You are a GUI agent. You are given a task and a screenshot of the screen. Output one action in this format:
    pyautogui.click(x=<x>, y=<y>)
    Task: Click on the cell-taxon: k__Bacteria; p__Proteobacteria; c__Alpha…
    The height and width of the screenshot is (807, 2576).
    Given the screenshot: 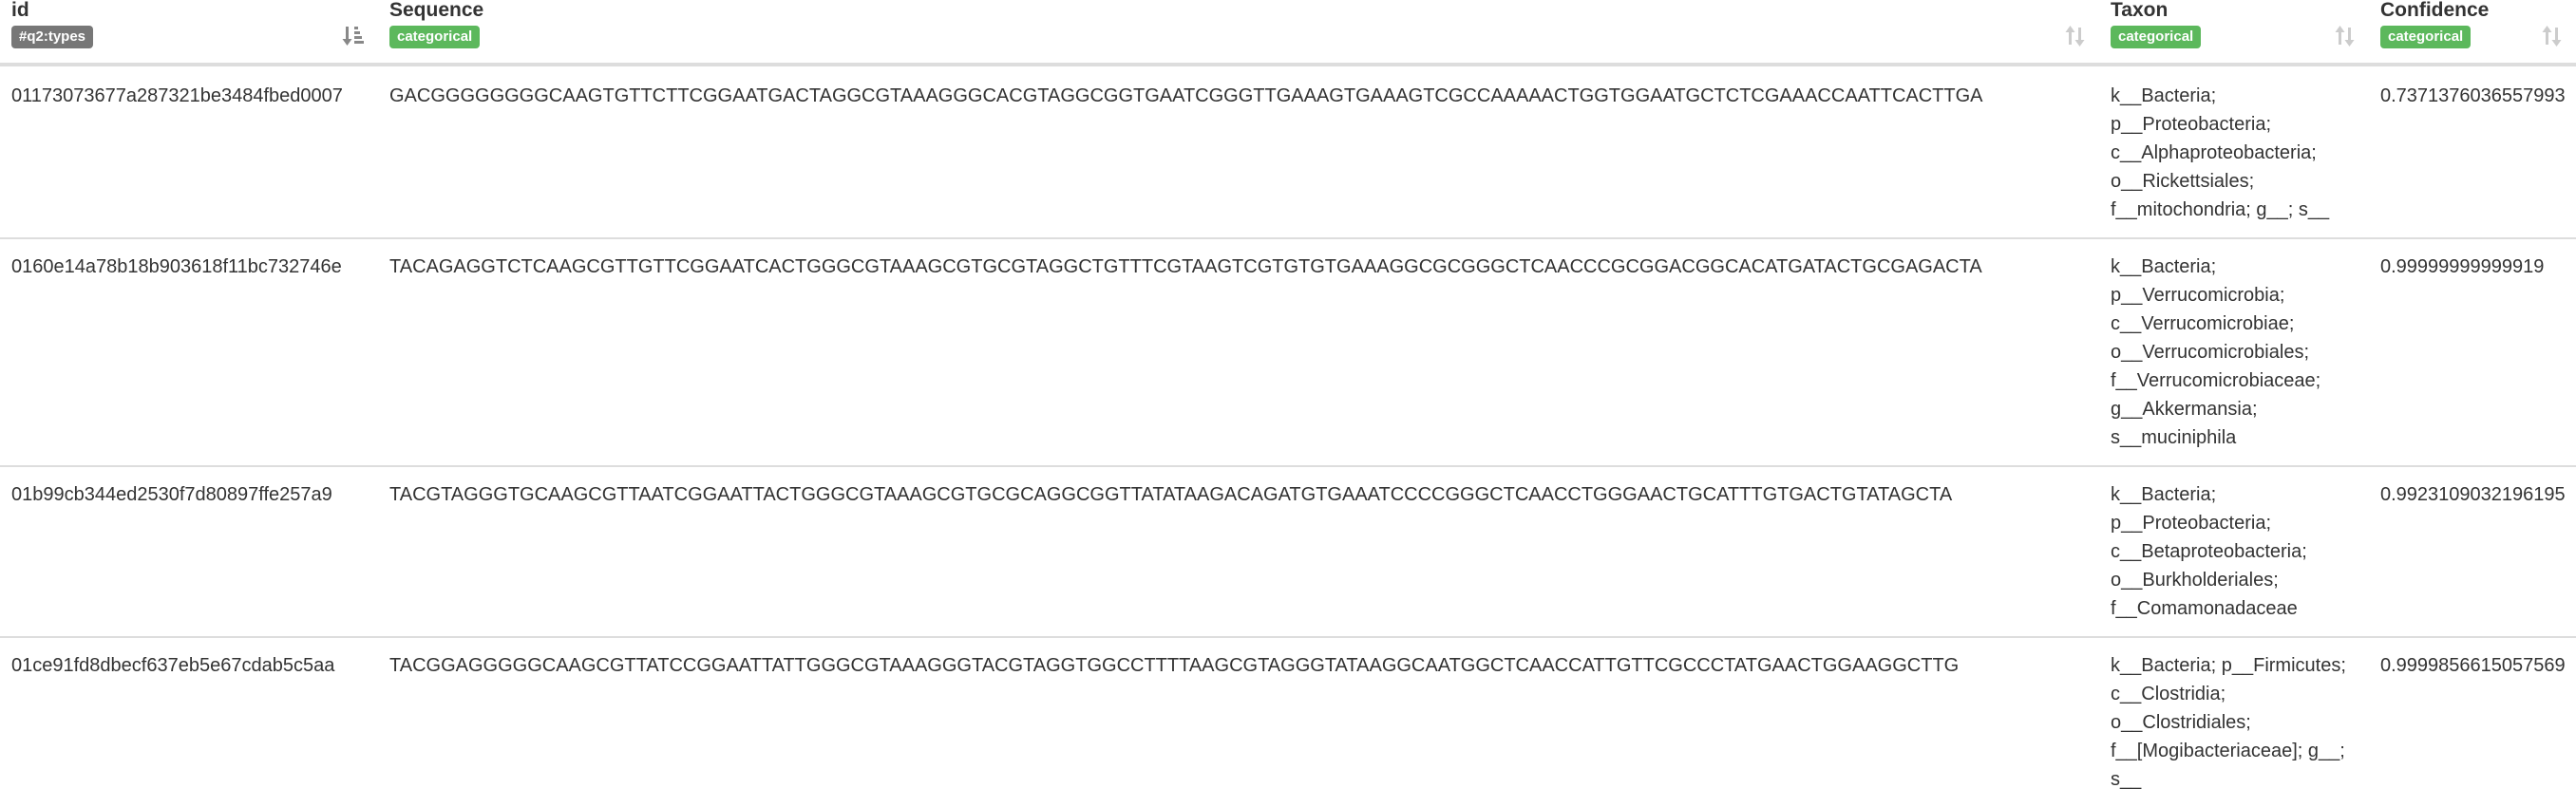 What is the action you would take?
    pyautogui.click(x=2220, y=152)
    